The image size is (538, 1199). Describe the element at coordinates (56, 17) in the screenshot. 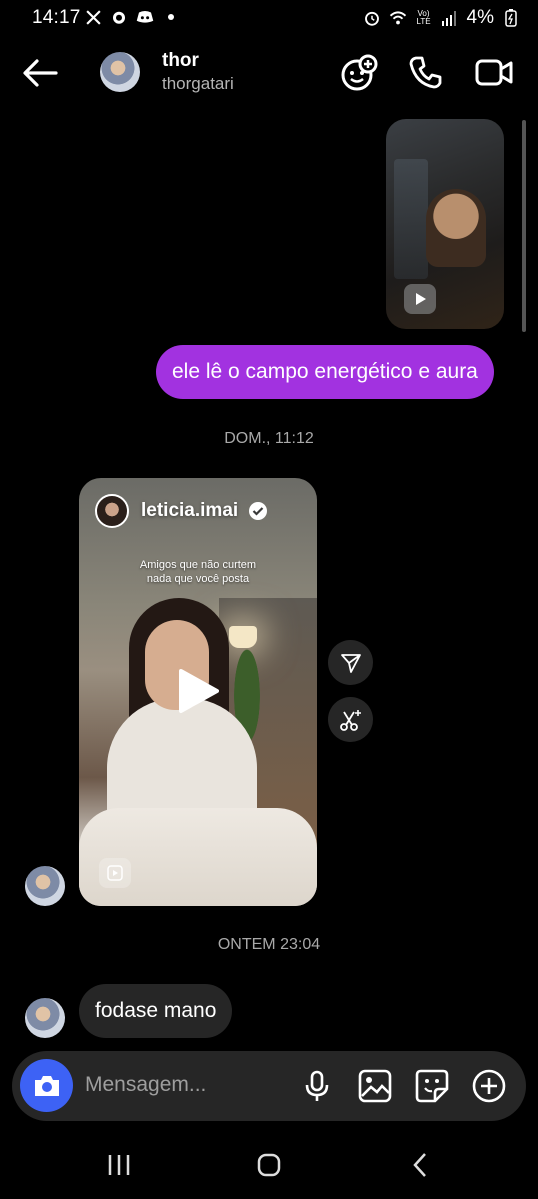

I see `status-time: 14:17` at that location.